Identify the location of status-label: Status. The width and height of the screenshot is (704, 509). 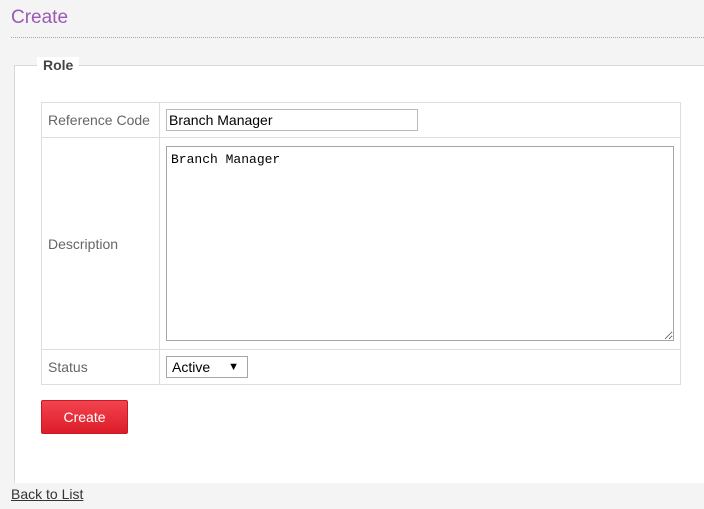
(100, 367).